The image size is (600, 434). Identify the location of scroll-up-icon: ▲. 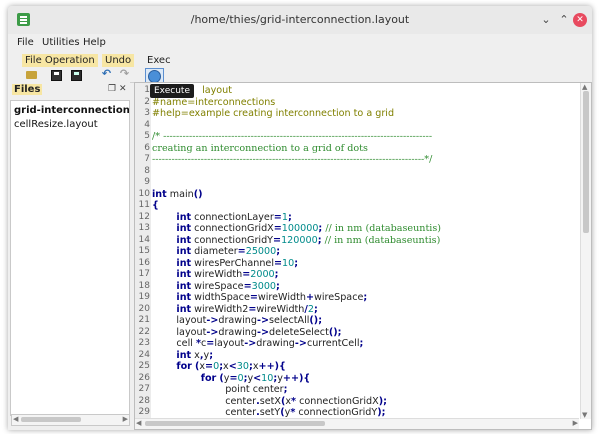
(584, 87).